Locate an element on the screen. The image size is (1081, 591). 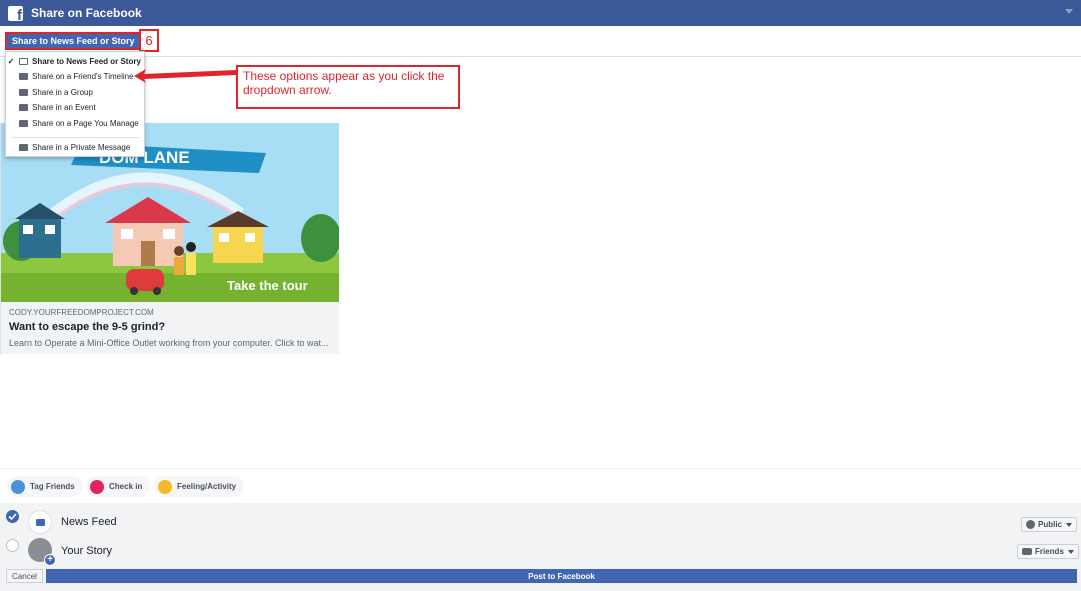
menu-item-private-message: Share in a Private Message is located at coordinates (75, 147).